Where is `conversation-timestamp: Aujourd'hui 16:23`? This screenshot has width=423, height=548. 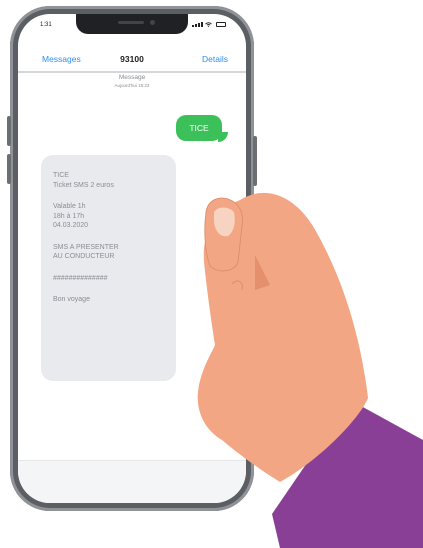 conversation-timestamp: Aujourd'hui 16:23 is located at coordinates (132, 85).